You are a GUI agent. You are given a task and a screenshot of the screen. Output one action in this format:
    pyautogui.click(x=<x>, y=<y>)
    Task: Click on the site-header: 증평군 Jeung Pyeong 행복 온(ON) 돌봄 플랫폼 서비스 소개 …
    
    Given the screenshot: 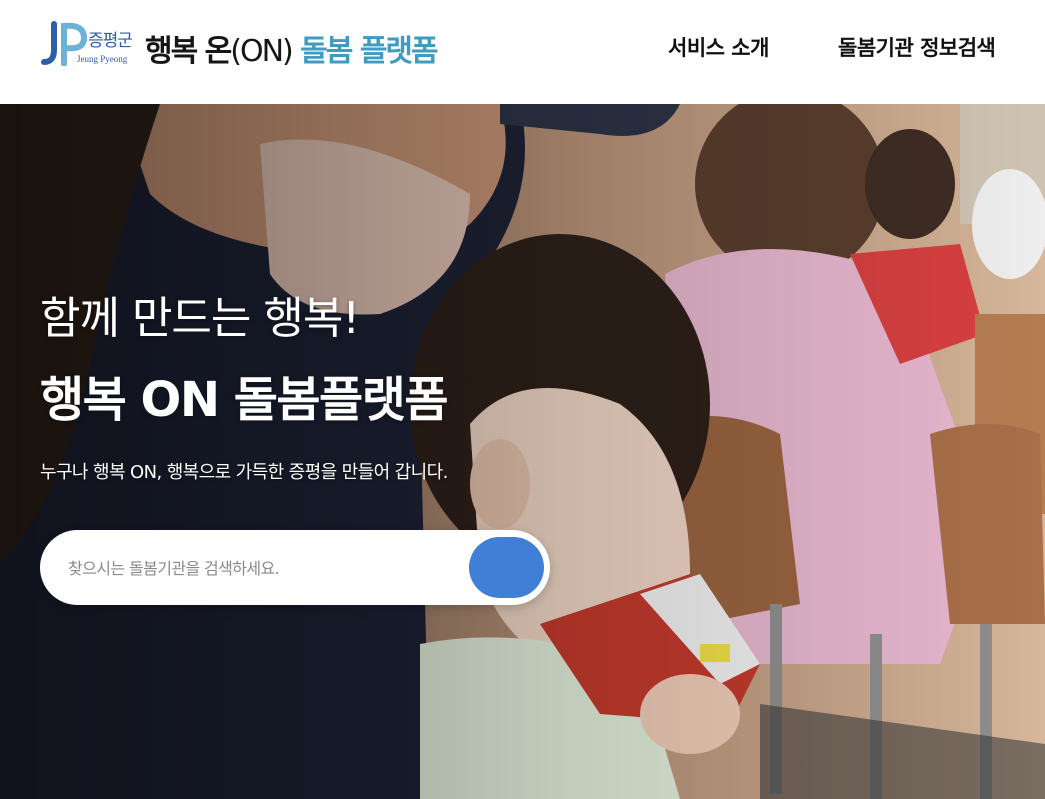 What is the action you would take?
    pyautogui.click(x=522, y=52)
    